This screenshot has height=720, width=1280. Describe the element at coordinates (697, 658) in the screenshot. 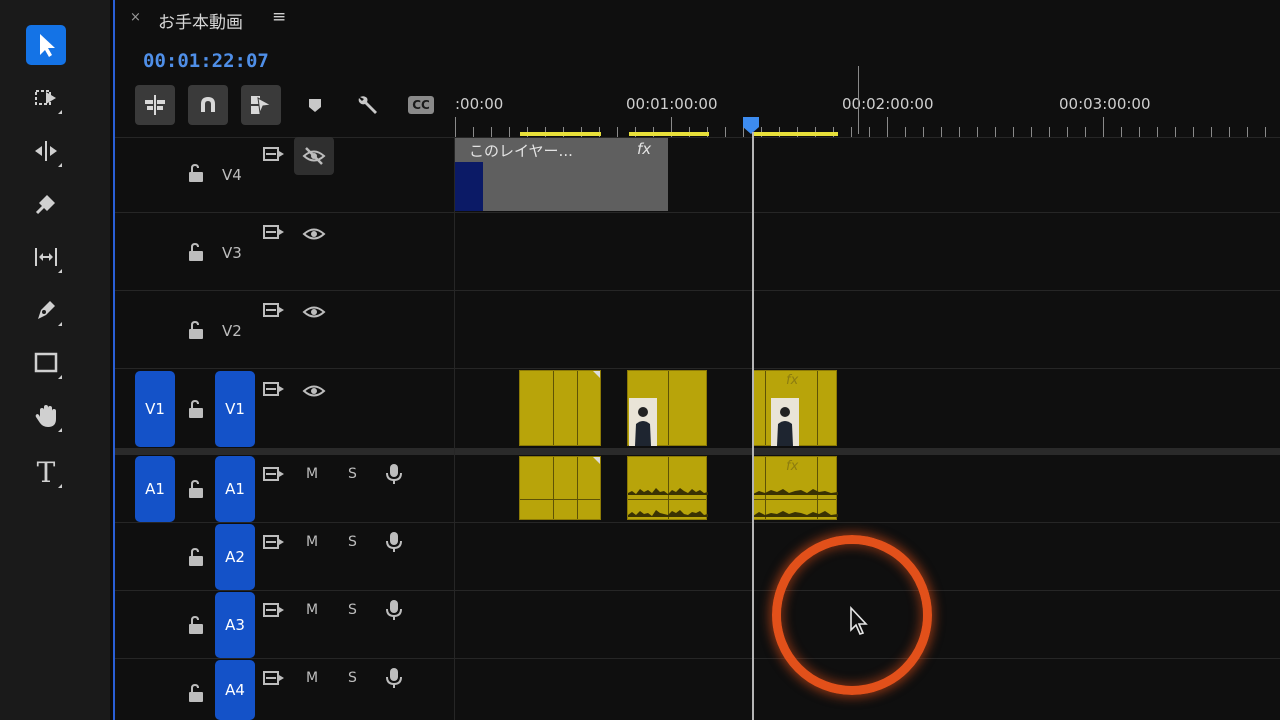

I see `track-separator` at that location.